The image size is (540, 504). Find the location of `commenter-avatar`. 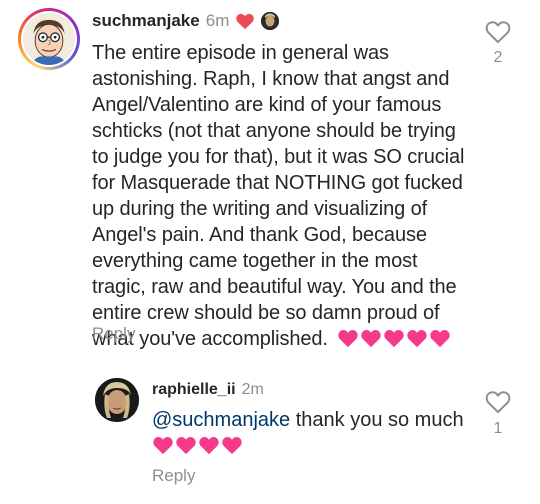

commenter-avatar is located at coordinates (49, 39).